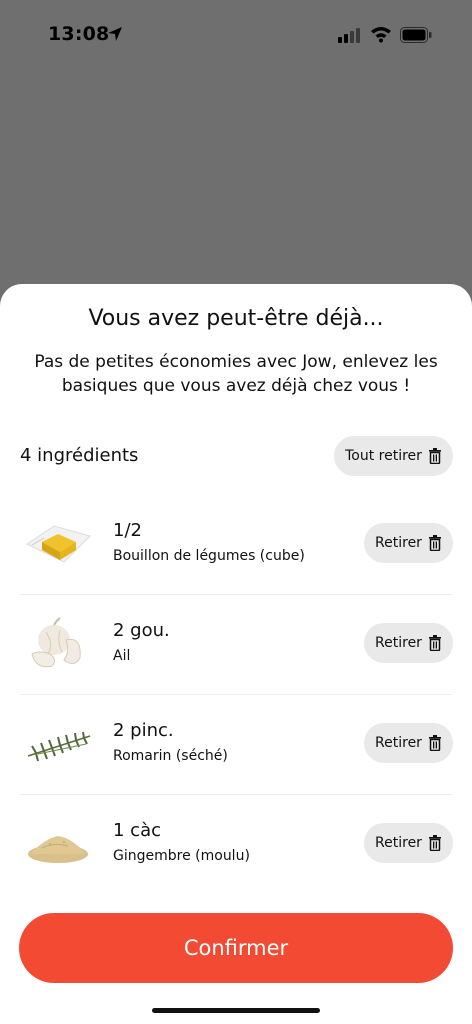  Describe the element at coordinates (59, 746) in the screenshot. I see `rosemary-image` at that location.